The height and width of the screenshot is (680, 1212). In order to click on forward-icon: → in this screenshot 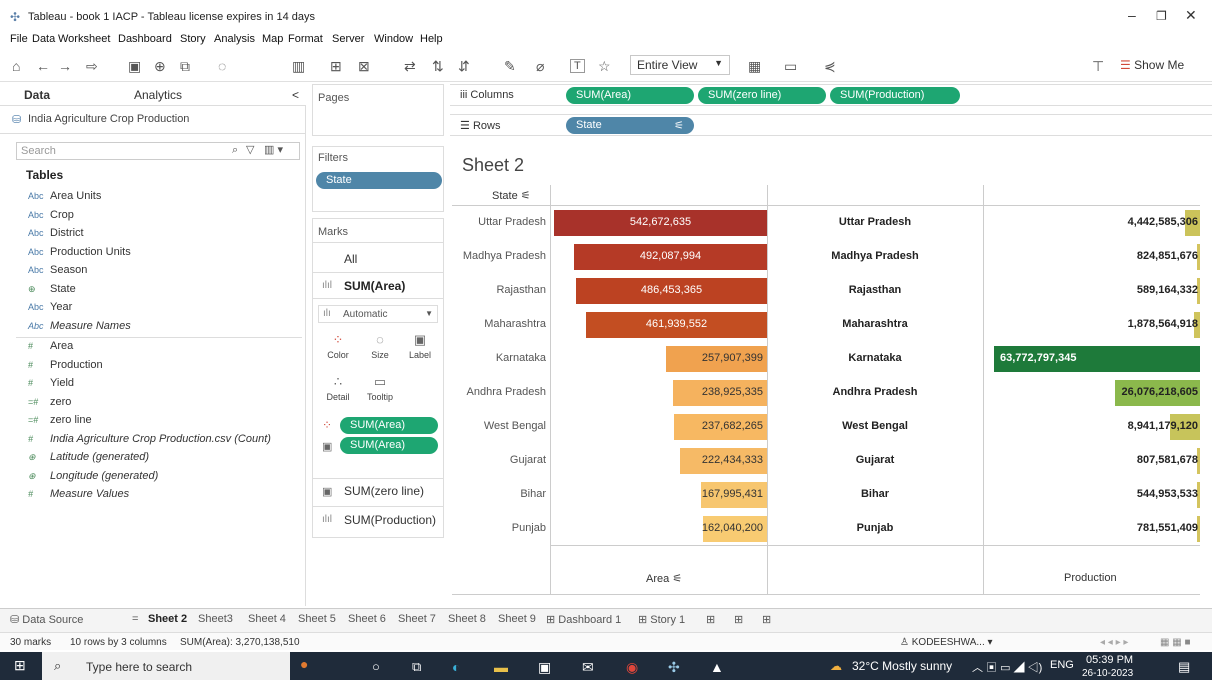, I will do `click(65, 66)`.